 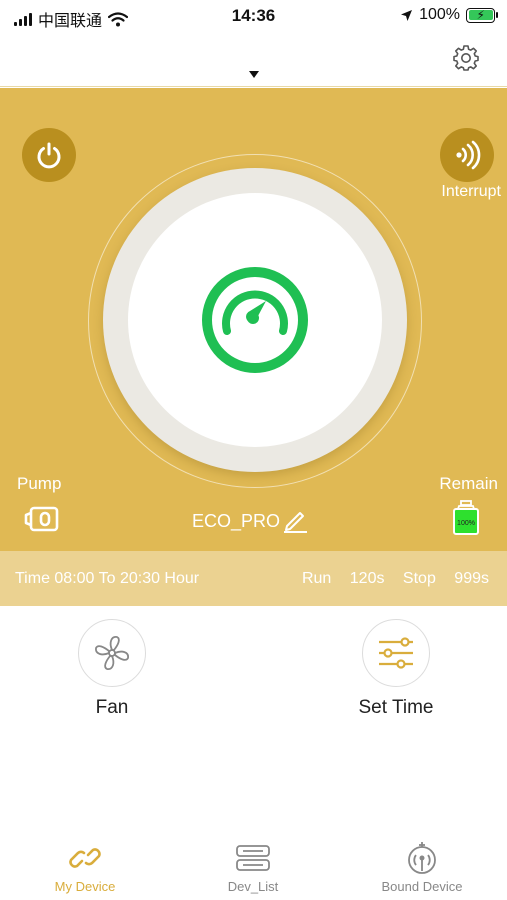 I want to click on run-stop-summary: Run 120s Stop 999s, so click(x=390, y=579).